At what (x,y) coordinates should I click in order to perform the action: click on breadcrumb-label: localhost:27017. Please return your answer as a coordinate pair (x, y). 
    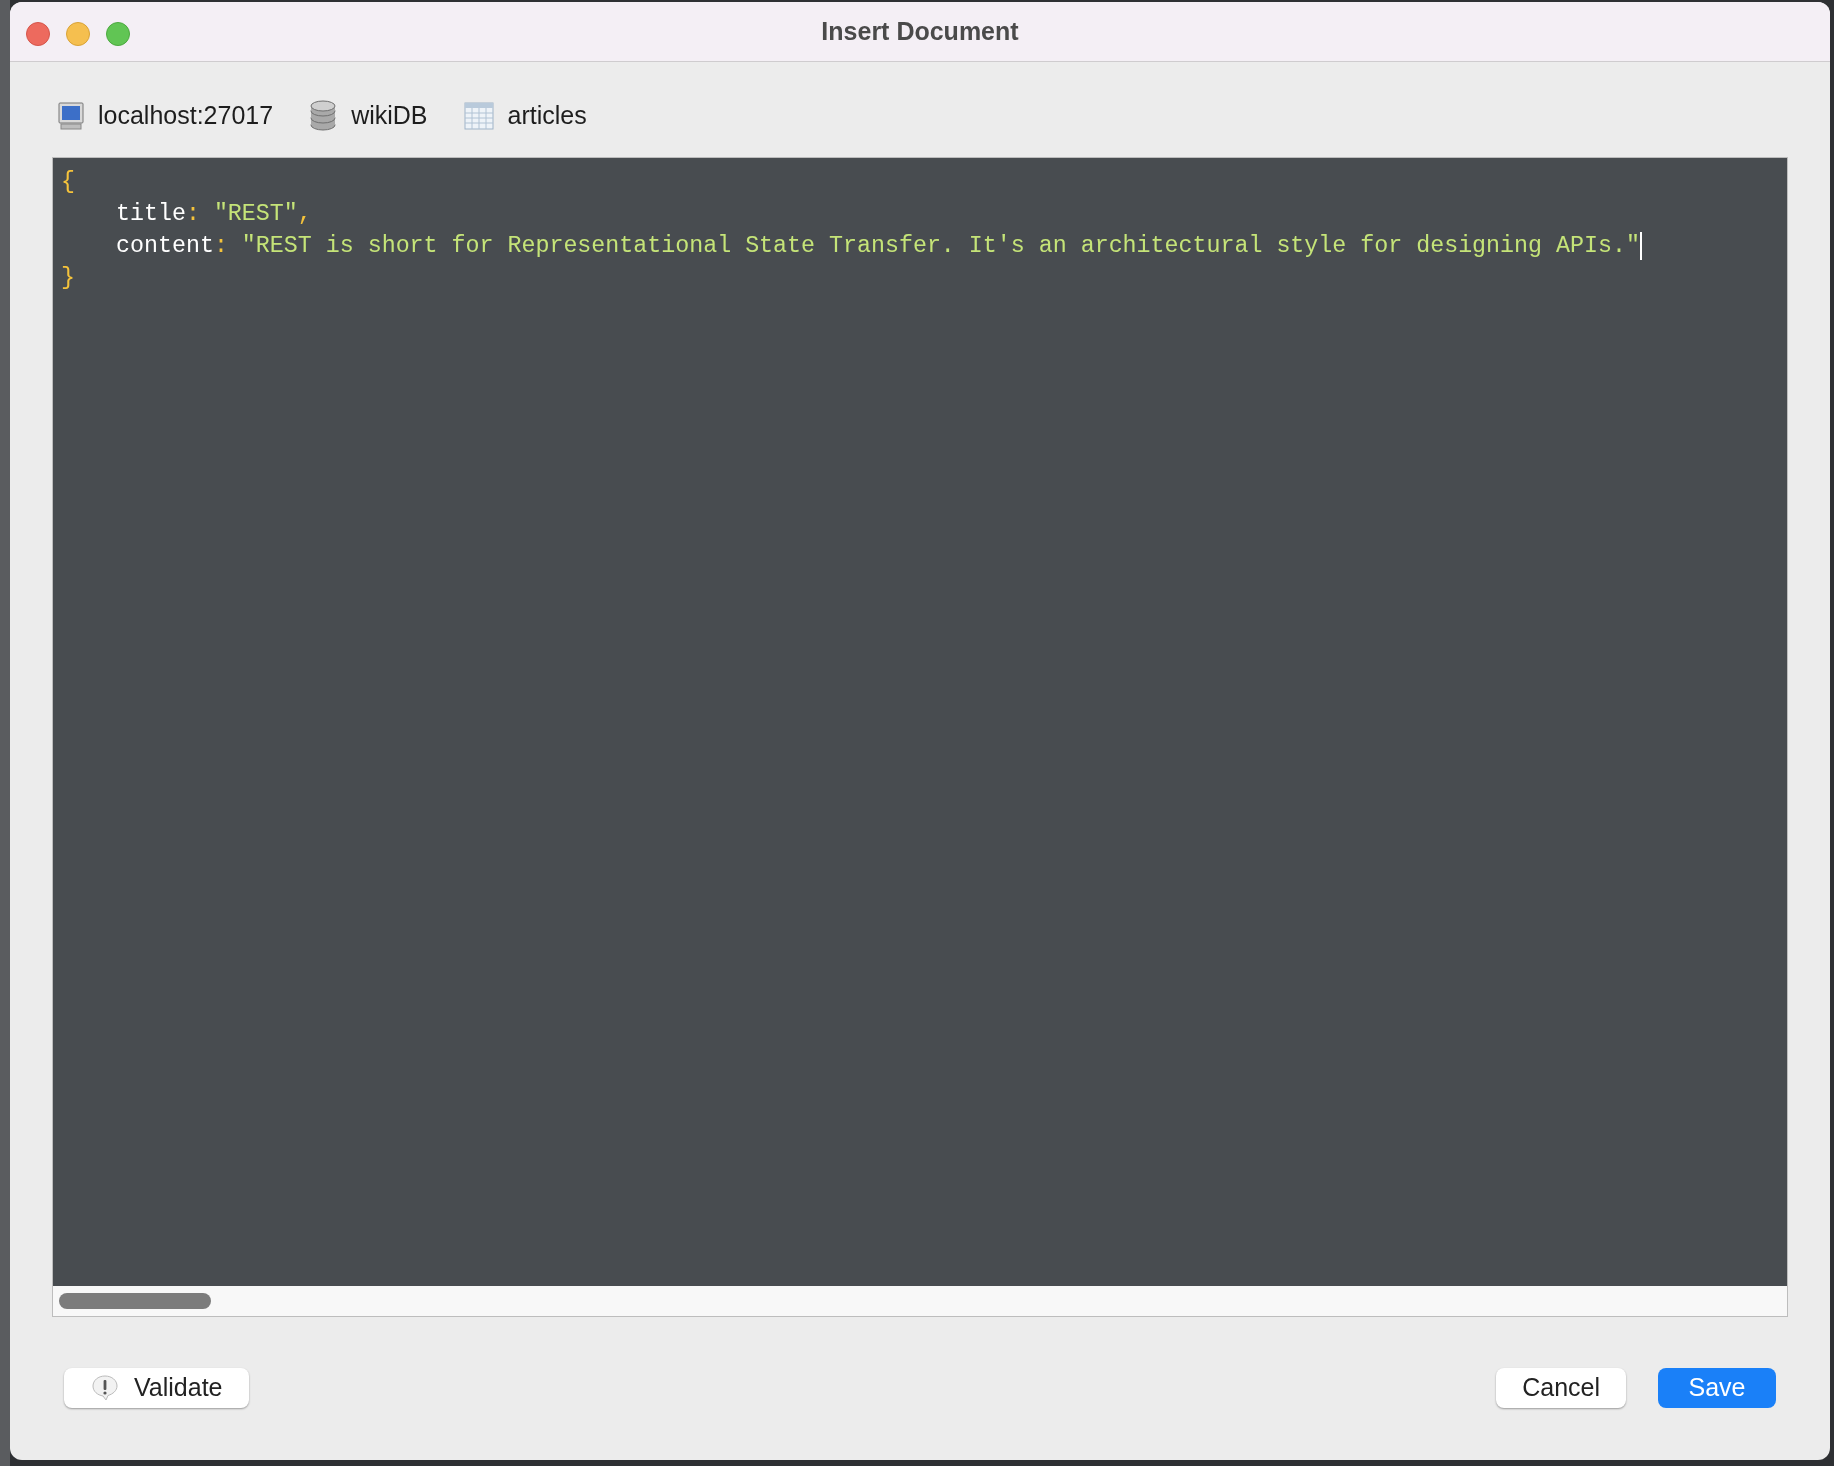
    Looking at the image, I should click on (186, 115).